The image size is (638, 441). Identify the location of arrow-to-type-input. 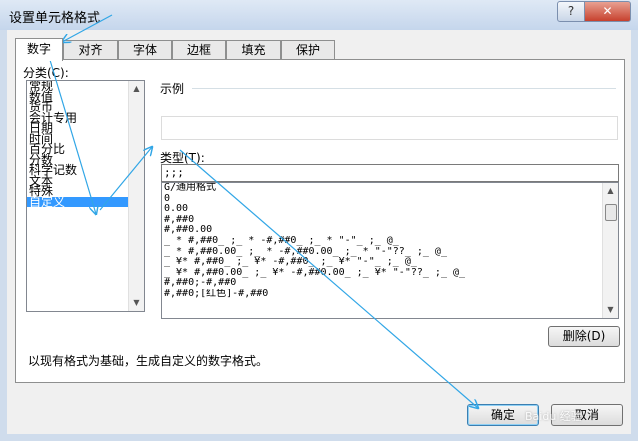
(125, 179).